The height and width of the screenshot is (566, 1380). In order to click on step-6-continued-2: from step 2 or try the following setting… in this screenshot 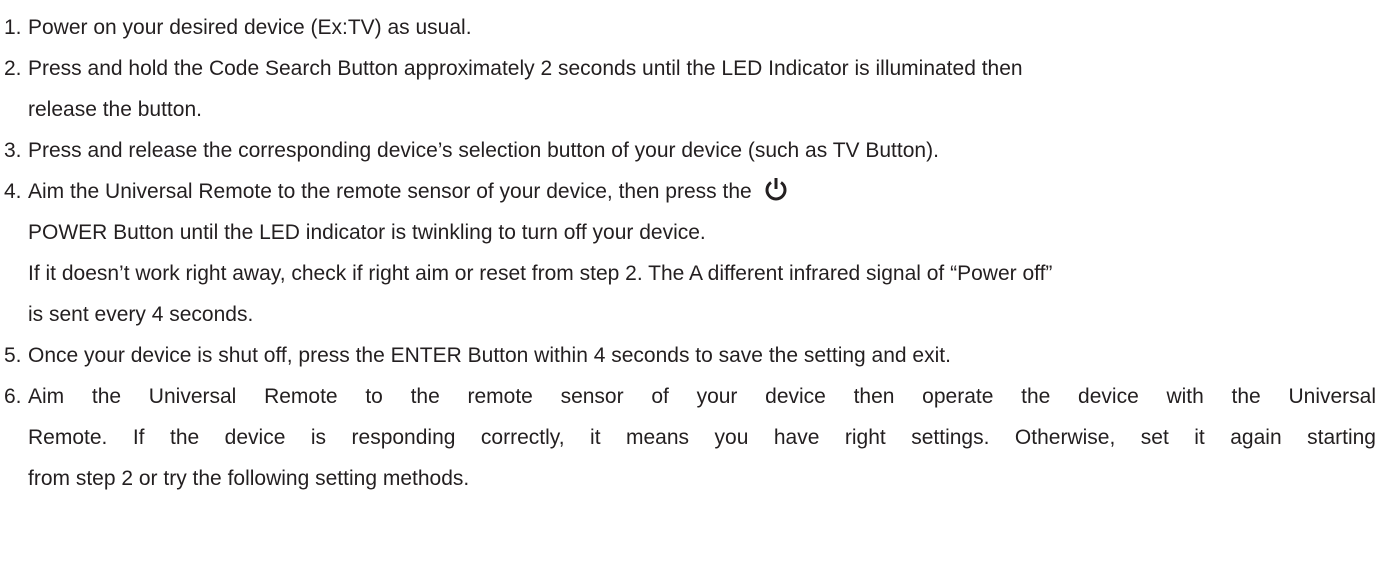, I will do `click(690, 479)`.